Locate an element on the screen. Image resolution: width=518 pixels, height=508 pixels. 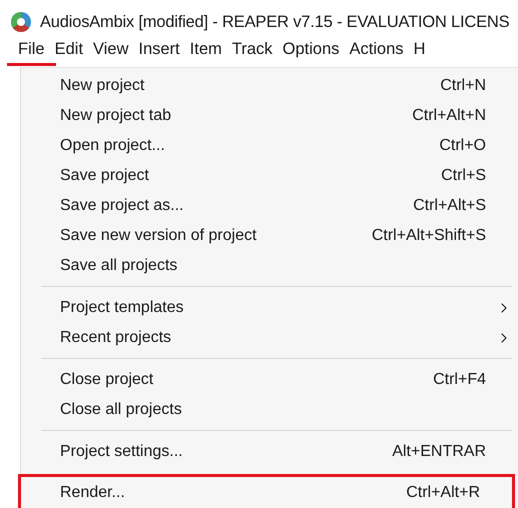
app-logo-icon is located at coordinates (21, 22).